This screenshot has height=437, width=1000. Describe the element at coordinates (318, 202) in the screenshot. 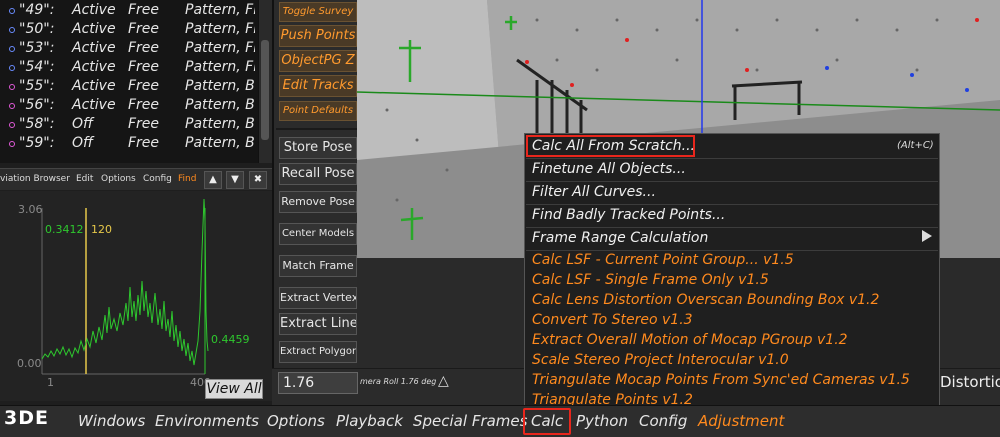

I see `remove-pose-button: Remove Pose` at that location.